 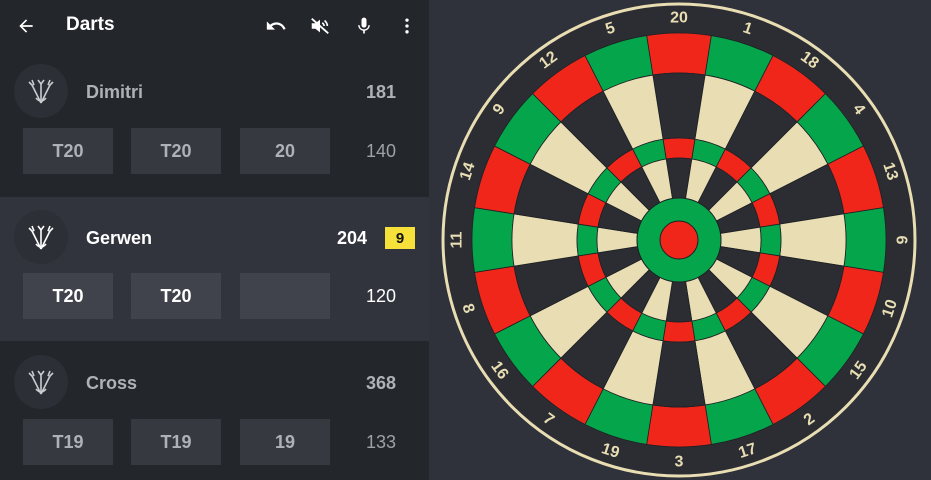 What do you see at coordinates (285, 151) in the screenshot?
I see `throw-3-button: 20` at bounding box center [285, 151].